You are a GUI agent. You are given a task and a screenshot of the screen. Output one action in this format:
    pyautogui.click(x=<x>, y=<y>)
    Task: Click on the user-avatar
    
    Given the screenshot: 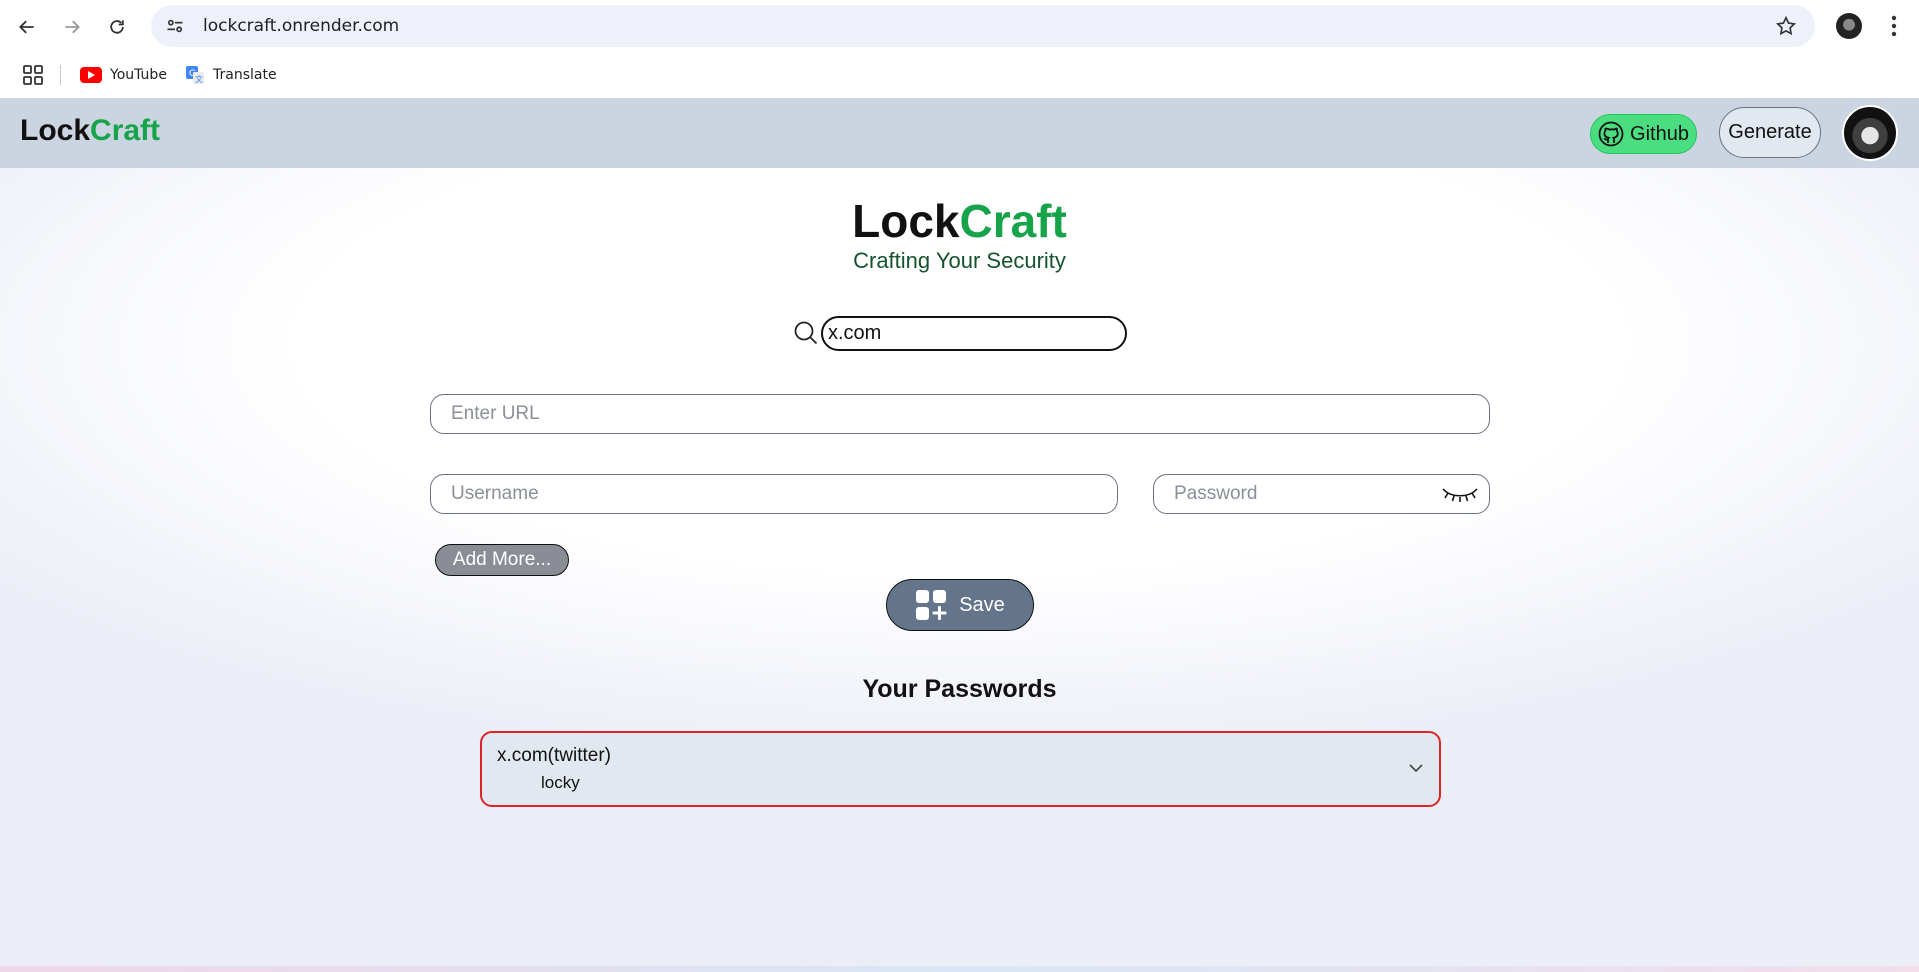 What is the action you would take?
    pyautogui.click(x=1870, y=133)
    